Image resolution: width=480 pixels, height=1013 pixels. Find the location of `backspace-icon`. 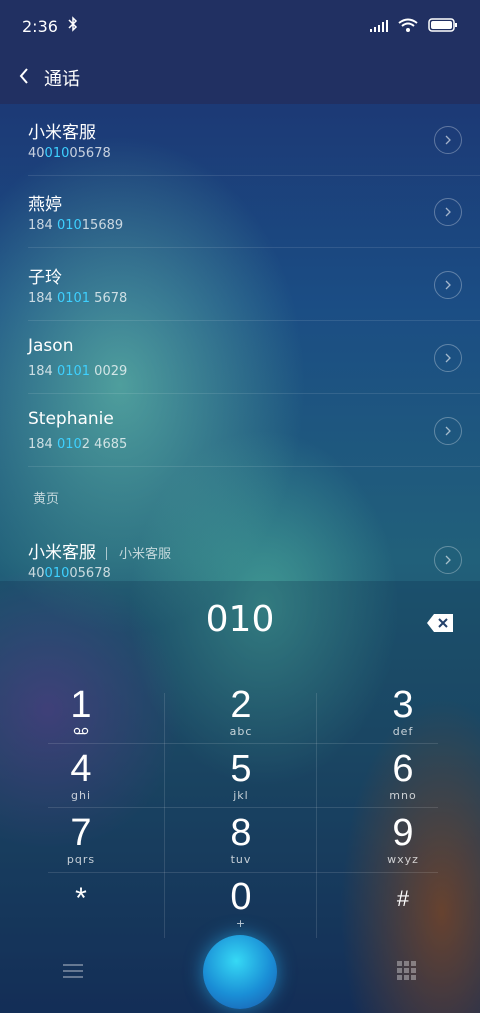

backspace-icon is located at coordinates (440, 623).